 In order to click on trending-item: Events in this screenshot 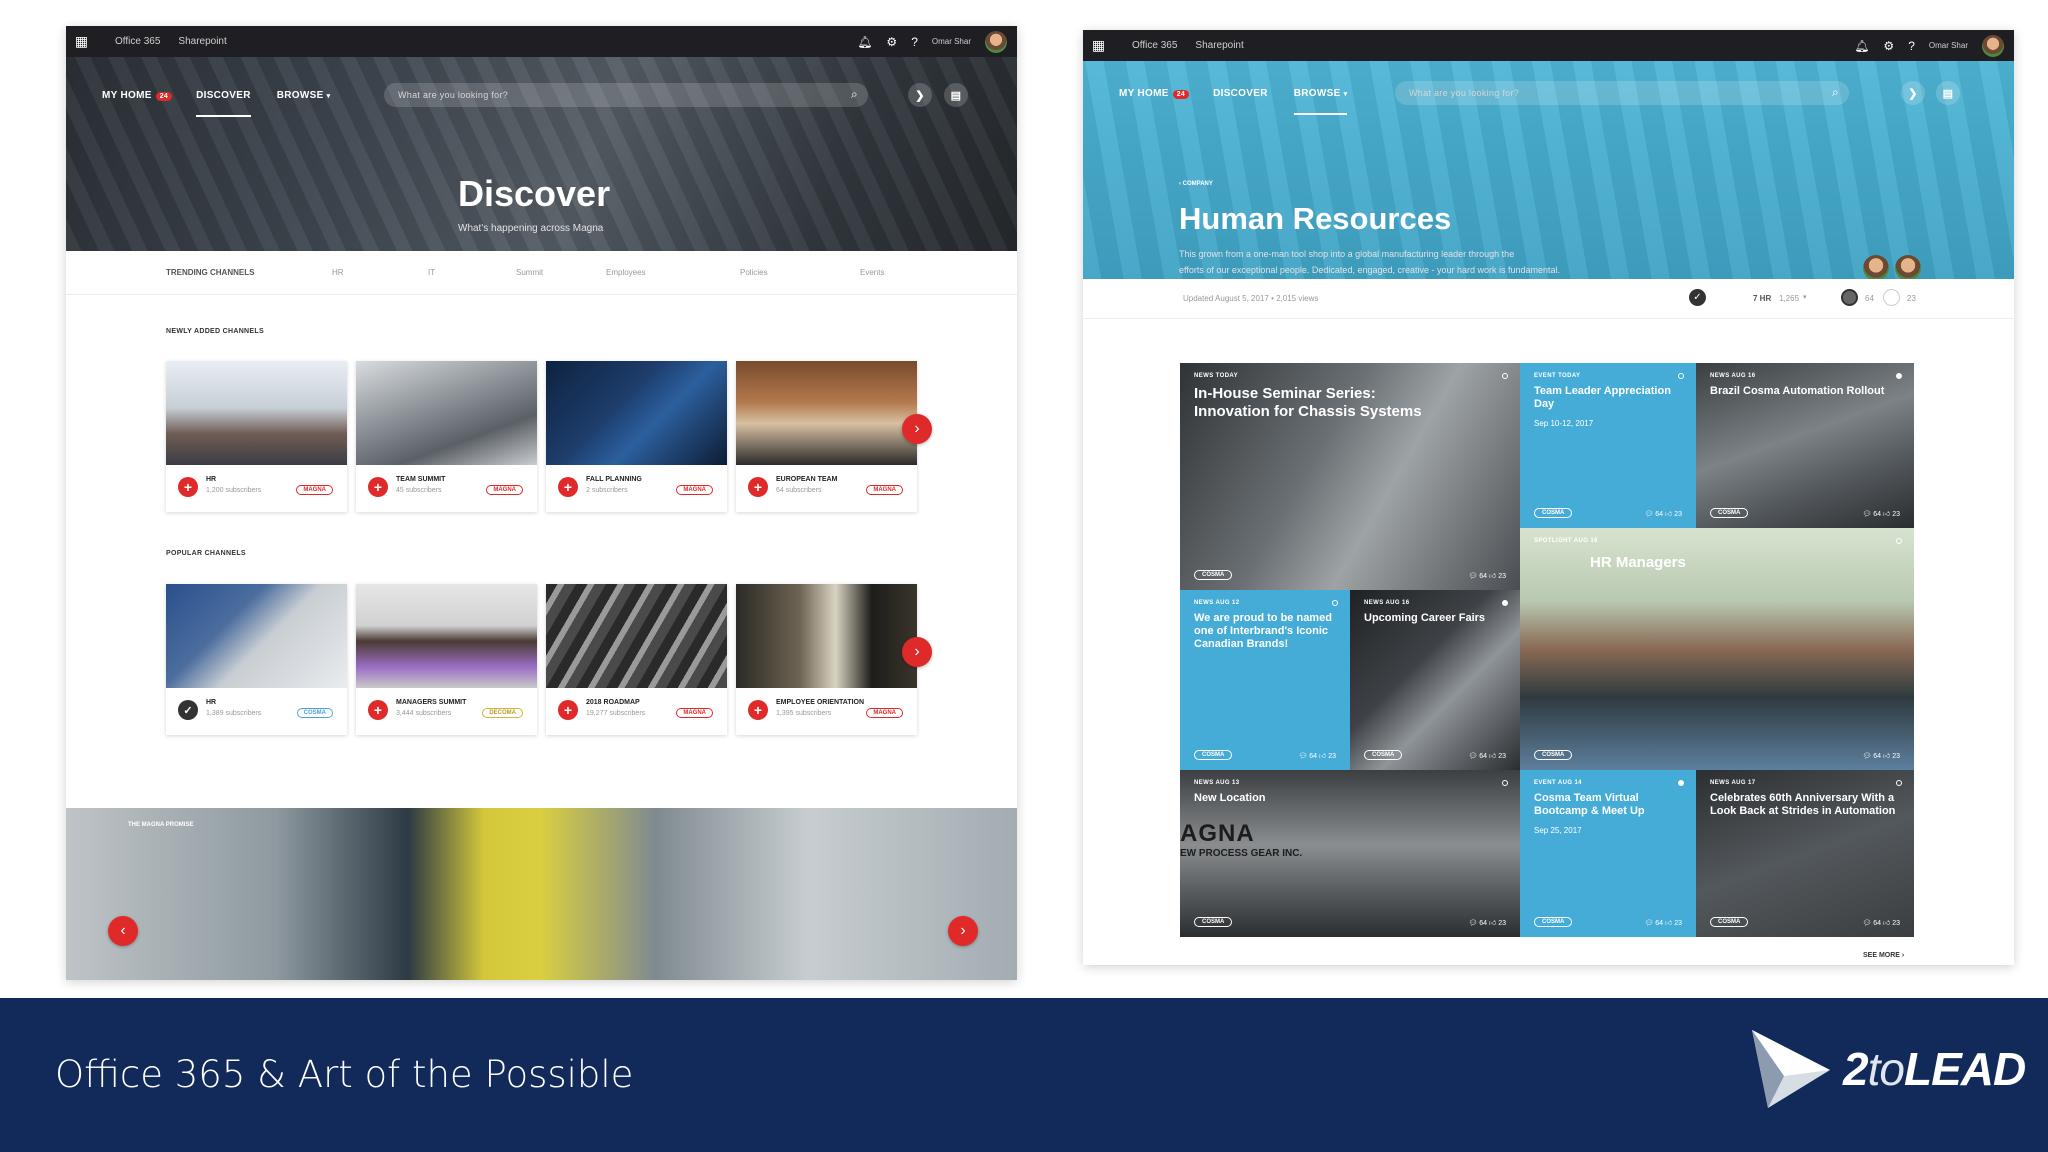, I will do `click(872, 272)`.